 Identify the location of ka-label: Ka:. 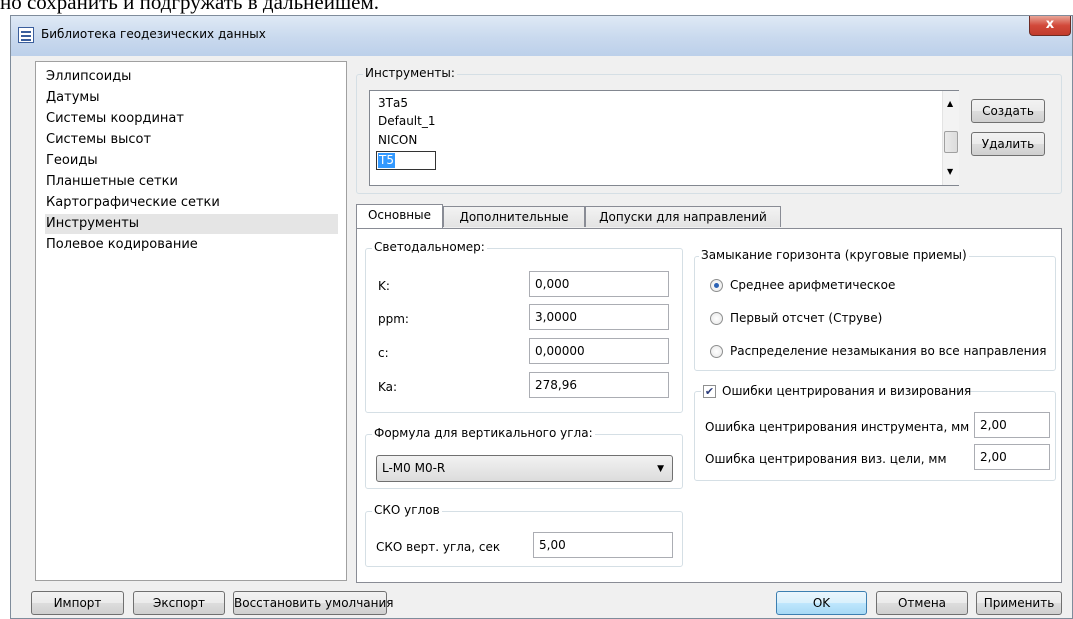
(388, 387).